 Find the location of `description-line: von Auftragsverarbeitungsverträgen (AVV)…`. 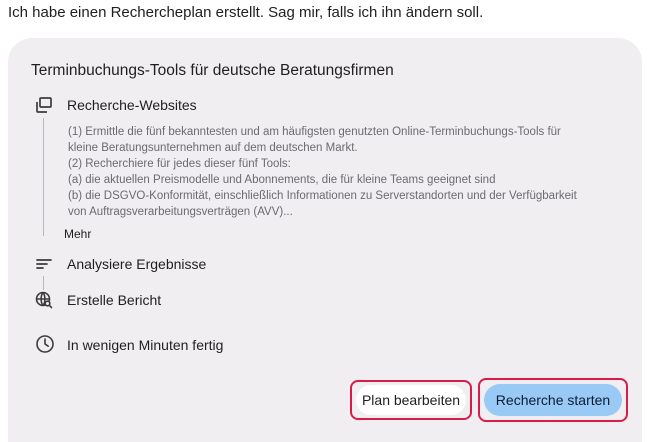

description-line: von Auftragsverarbeitungsverträgen (AVV)… is located at coordinates (180, 212).